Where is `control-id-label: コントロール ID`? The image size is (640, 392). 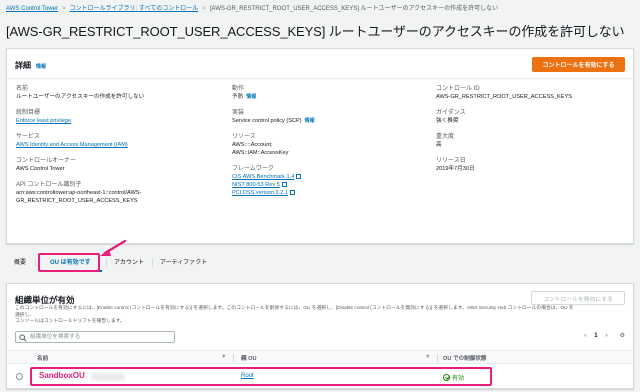 control-id-label: コントロール ID is located at coordinates (458, 89).